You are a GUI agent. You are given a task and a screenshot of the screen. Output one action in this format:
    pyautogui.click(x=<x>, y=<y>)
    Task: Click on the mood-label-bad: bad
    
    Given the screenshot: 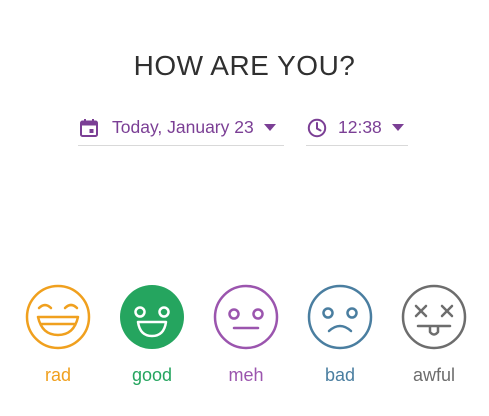 What is the action you would take?
    pyautogui.click(x=340, y=375)
    